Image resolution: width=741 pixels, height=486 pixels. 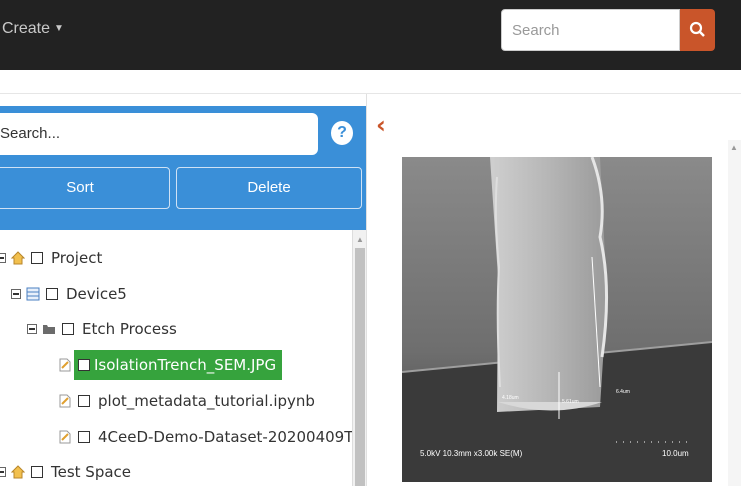 I want to click on tree-node-test-space: Test Space, so click(x=65, y=472).